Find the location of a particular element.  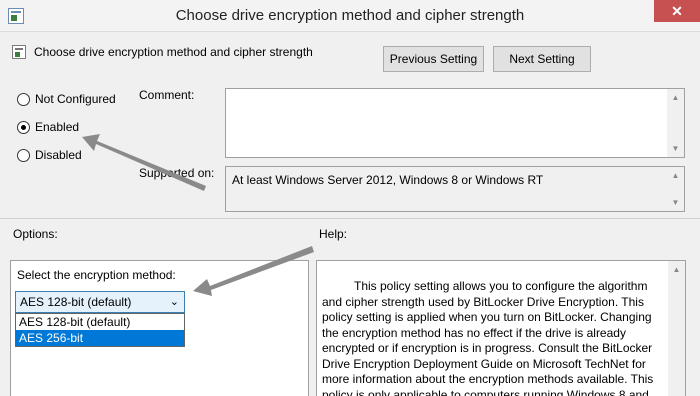

options-label: Options: is located at coordinates (35, 234).